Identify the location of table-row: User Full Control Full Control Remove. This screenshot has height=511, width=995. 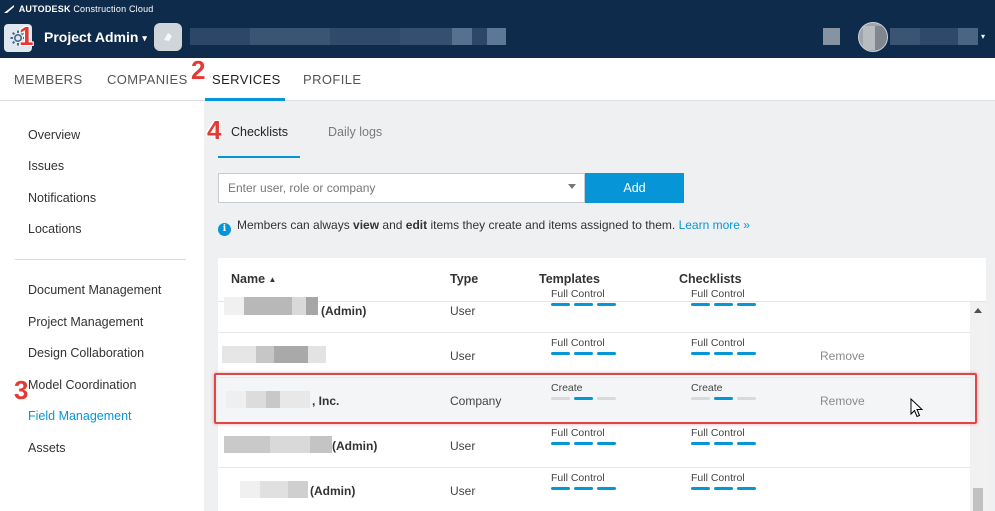
(594, 355).